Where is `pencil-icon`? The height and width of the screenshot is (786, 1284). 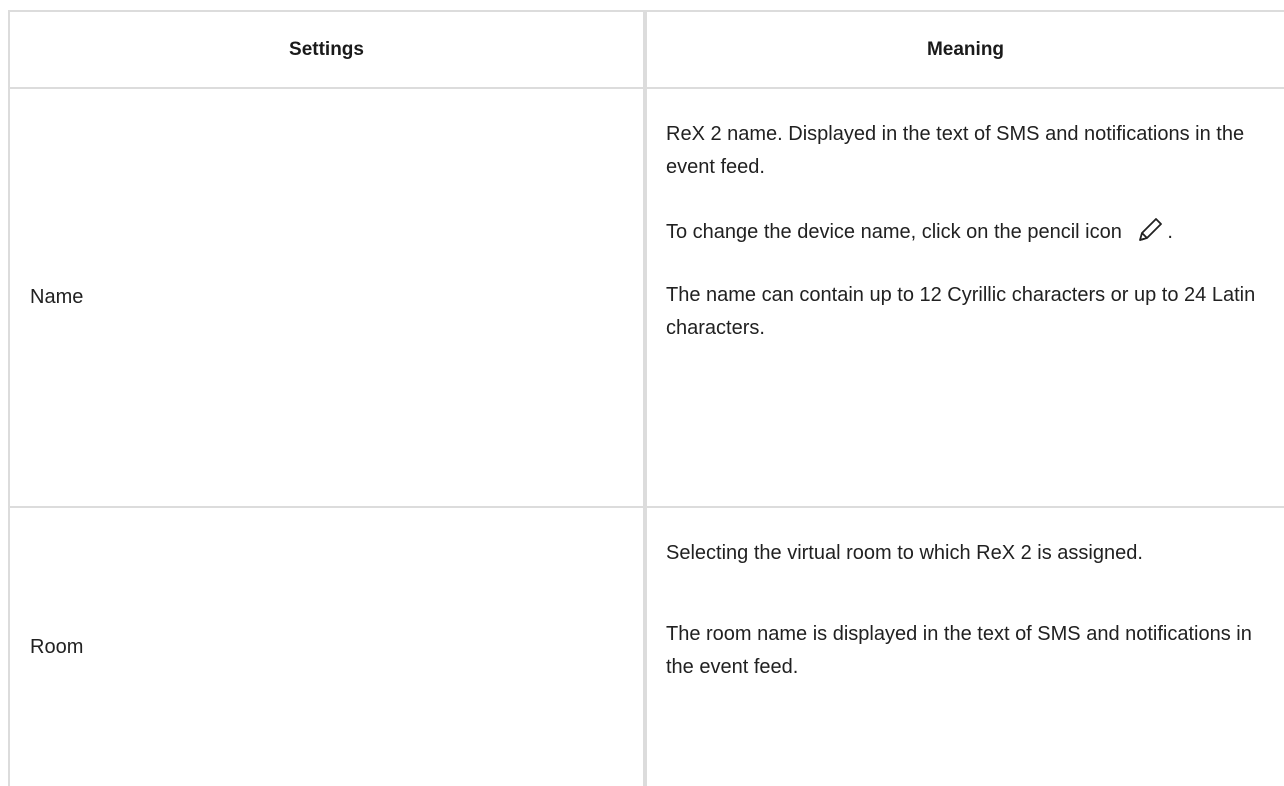 pencil-icon is located at coordinates (1149, 229).